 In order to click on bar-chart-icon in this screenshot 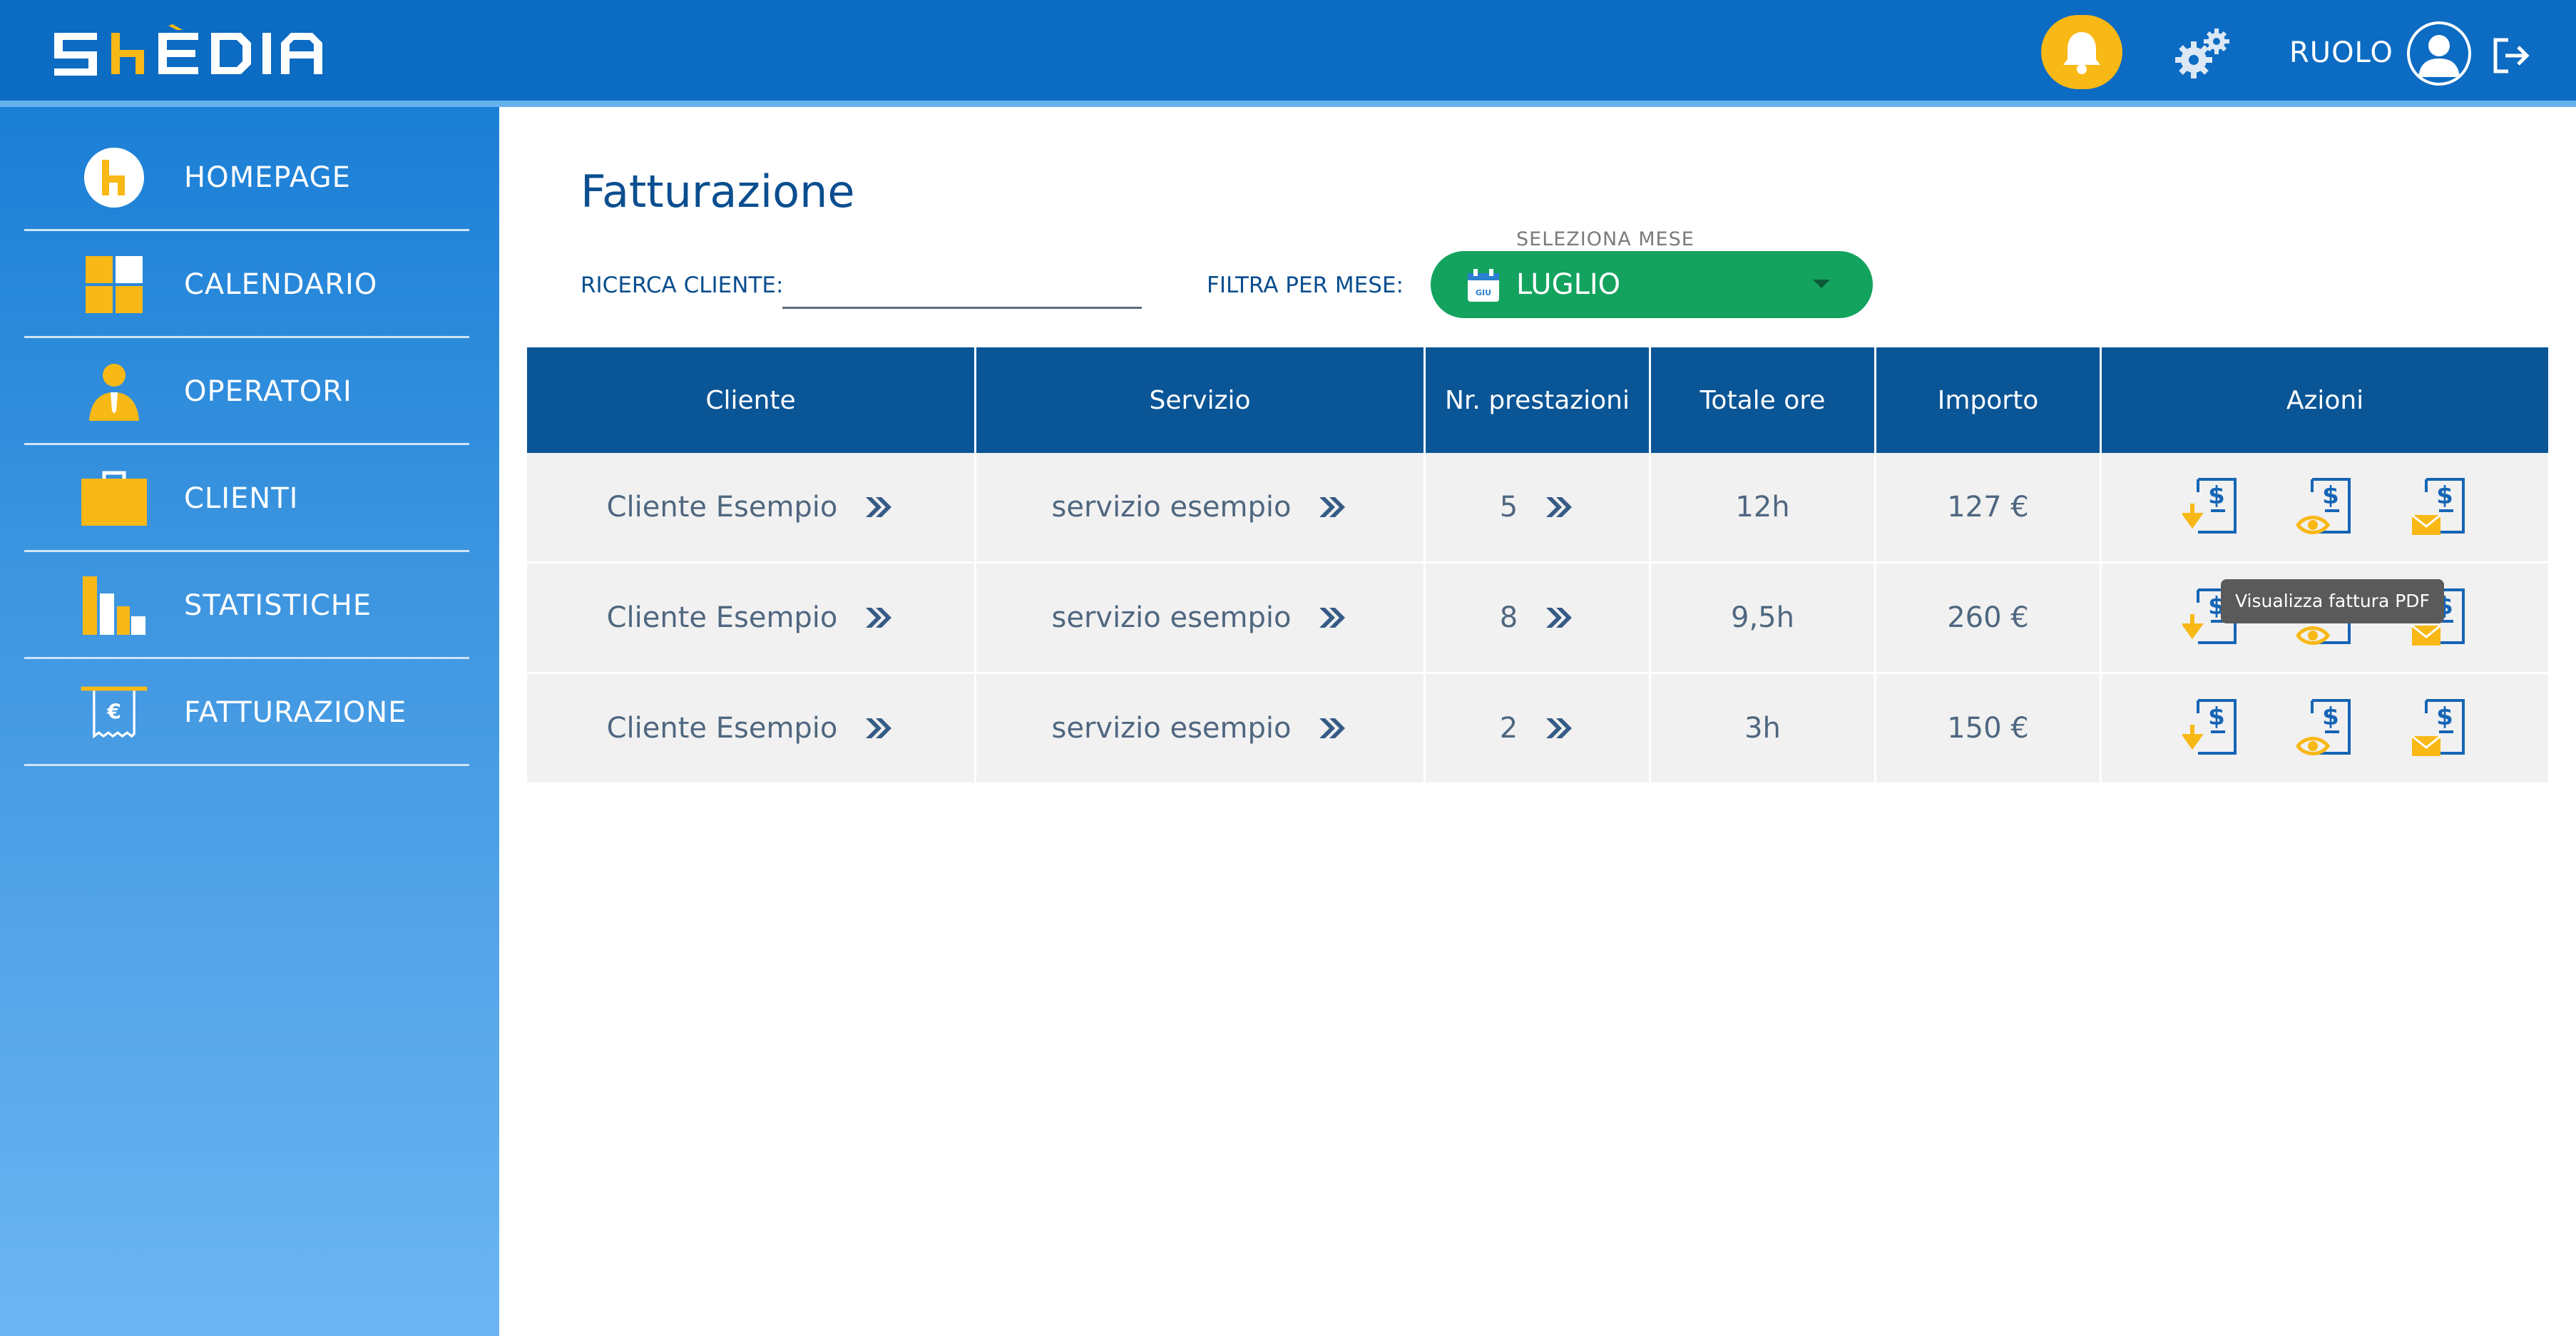, I will do `click(114, 605)`.